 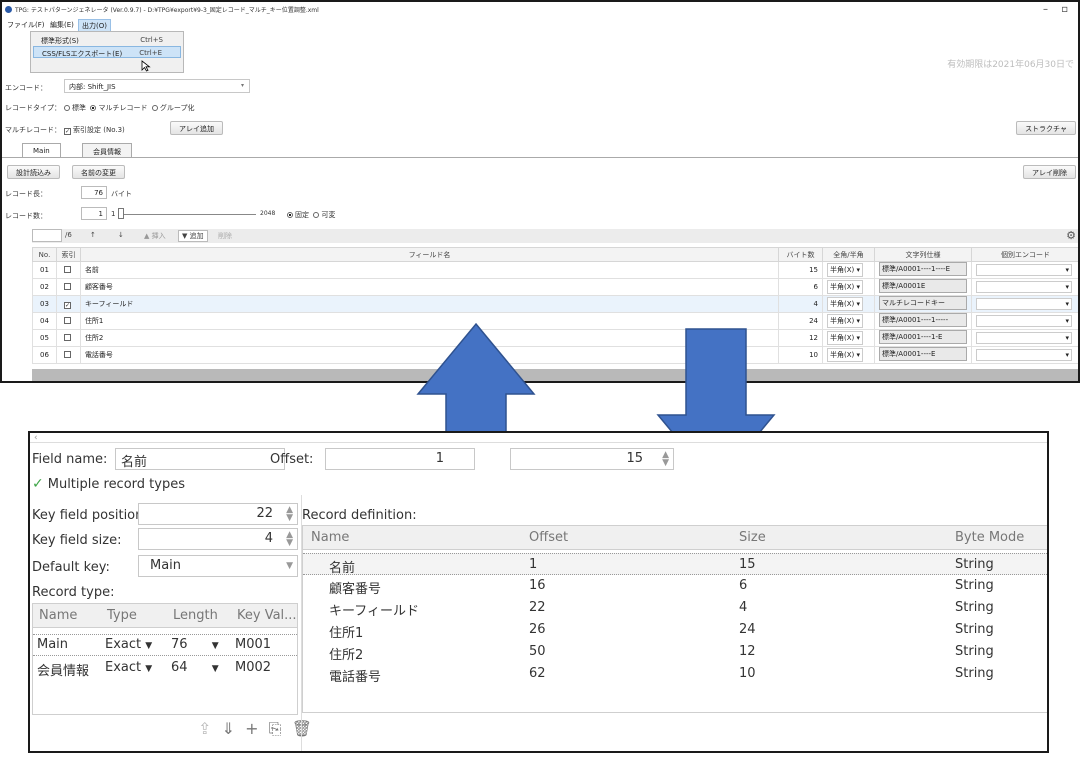 I want to click on byte-count-cell: 4, so click(x=800, y=304).